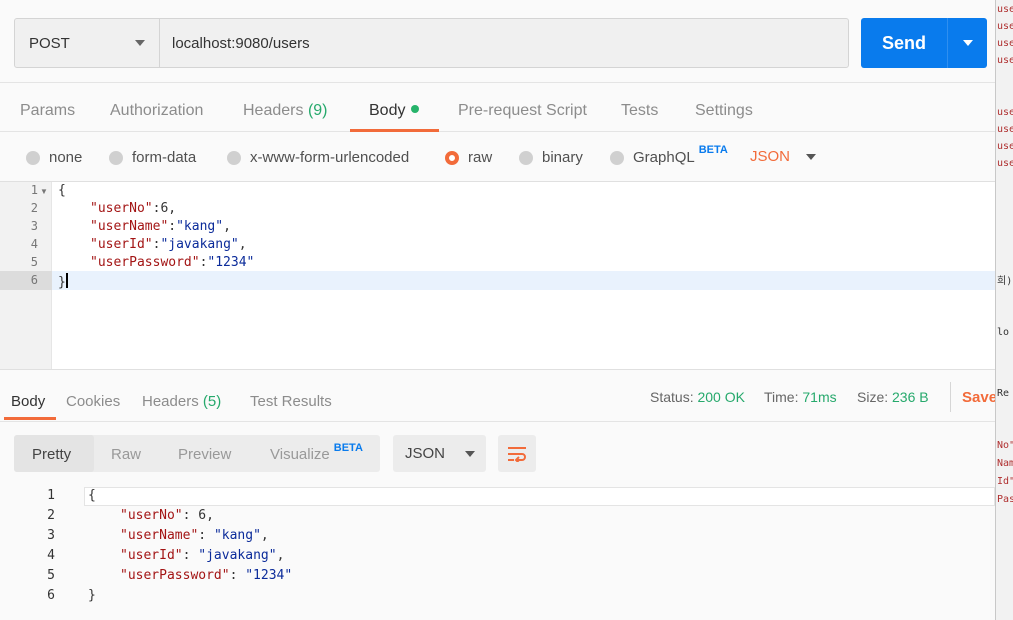  I want to click on json-key: "userNo", so click(121, 208).